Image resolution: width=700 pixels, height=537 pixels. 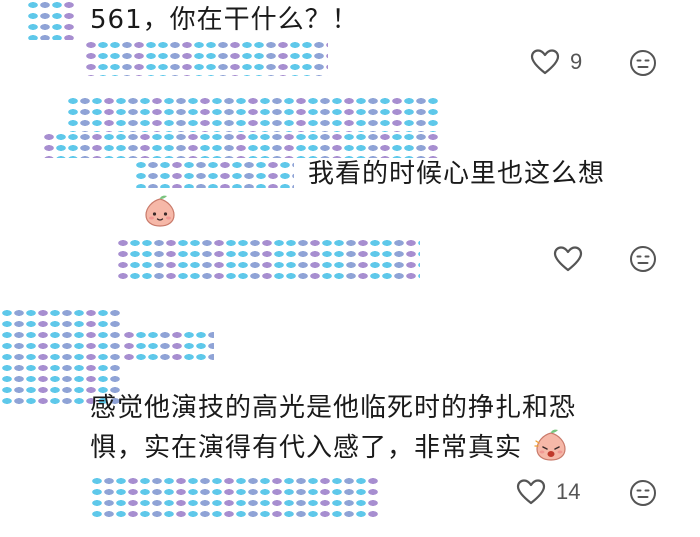 I want to click on redacted-reply-username, so click(x=214, y=174).